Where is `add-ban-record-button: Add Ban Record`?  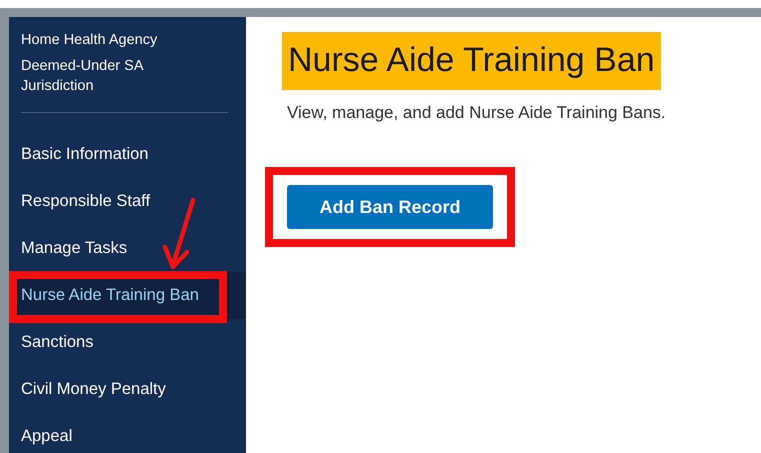 add-ban-record-button: Add Ban Record is located at coordinates (390, 207).